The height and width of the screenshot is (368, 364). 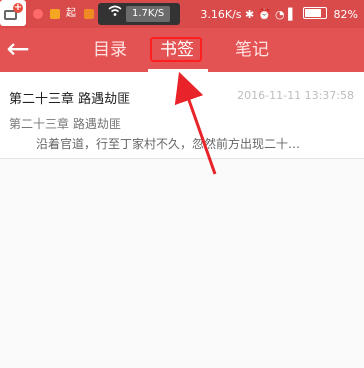 What do you see at coordinates (182, 14) in the screenshot?
I see `status-bar: + 起 1.7K/S 3.16K/s ✱ ⏰ ◔ ▌ 82%` at bounding box center [182, 14].